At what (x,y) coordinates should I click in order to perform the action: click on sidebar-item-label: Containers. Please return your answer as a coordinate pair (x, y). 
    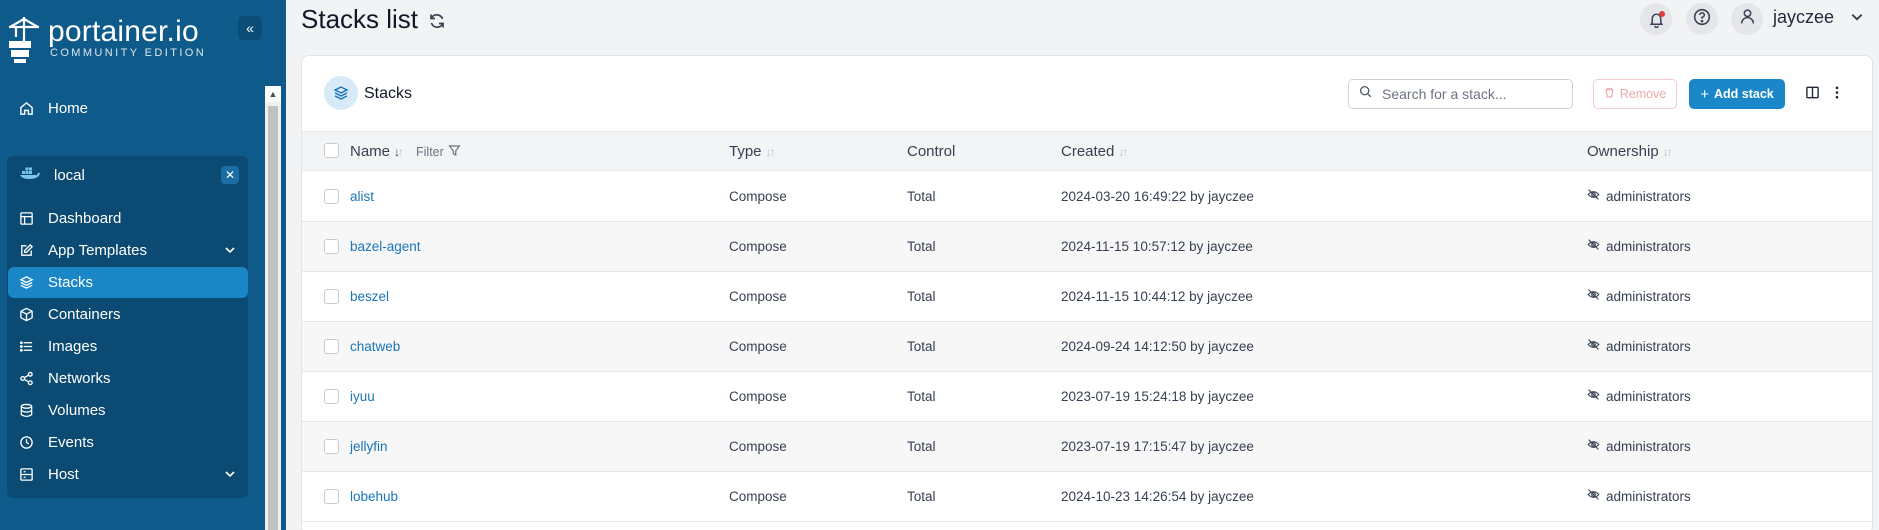
    Looking at the image, I should click on (84, 314).